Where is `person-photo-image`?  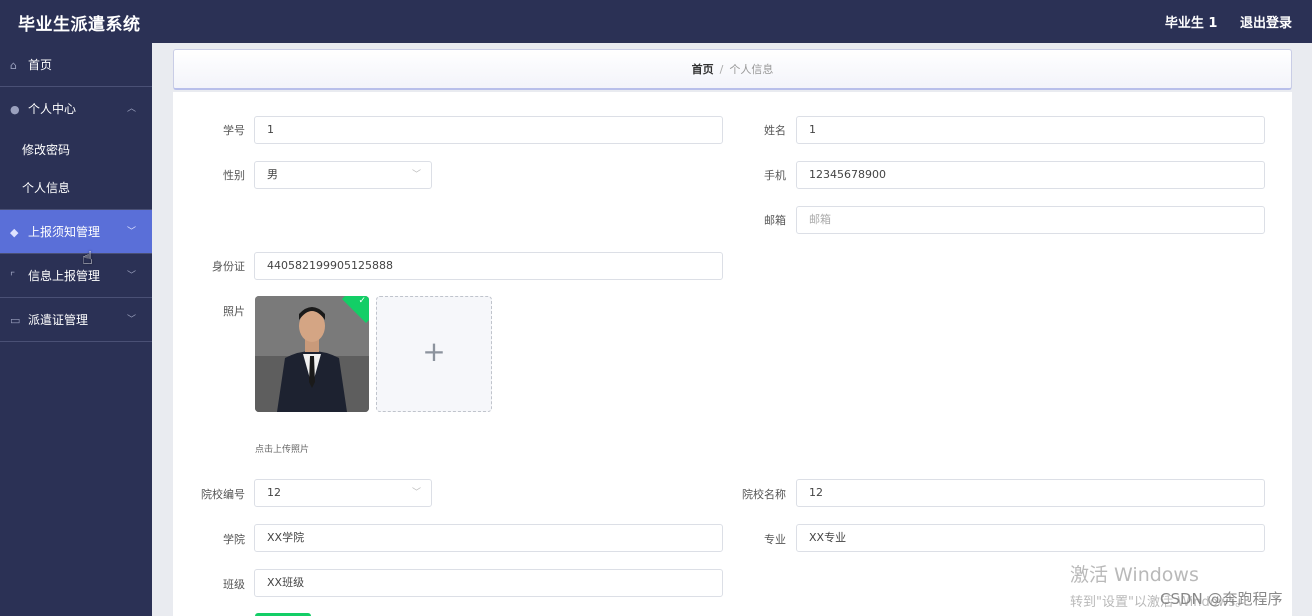
person-photo-image is located at coordinates (312, 354).